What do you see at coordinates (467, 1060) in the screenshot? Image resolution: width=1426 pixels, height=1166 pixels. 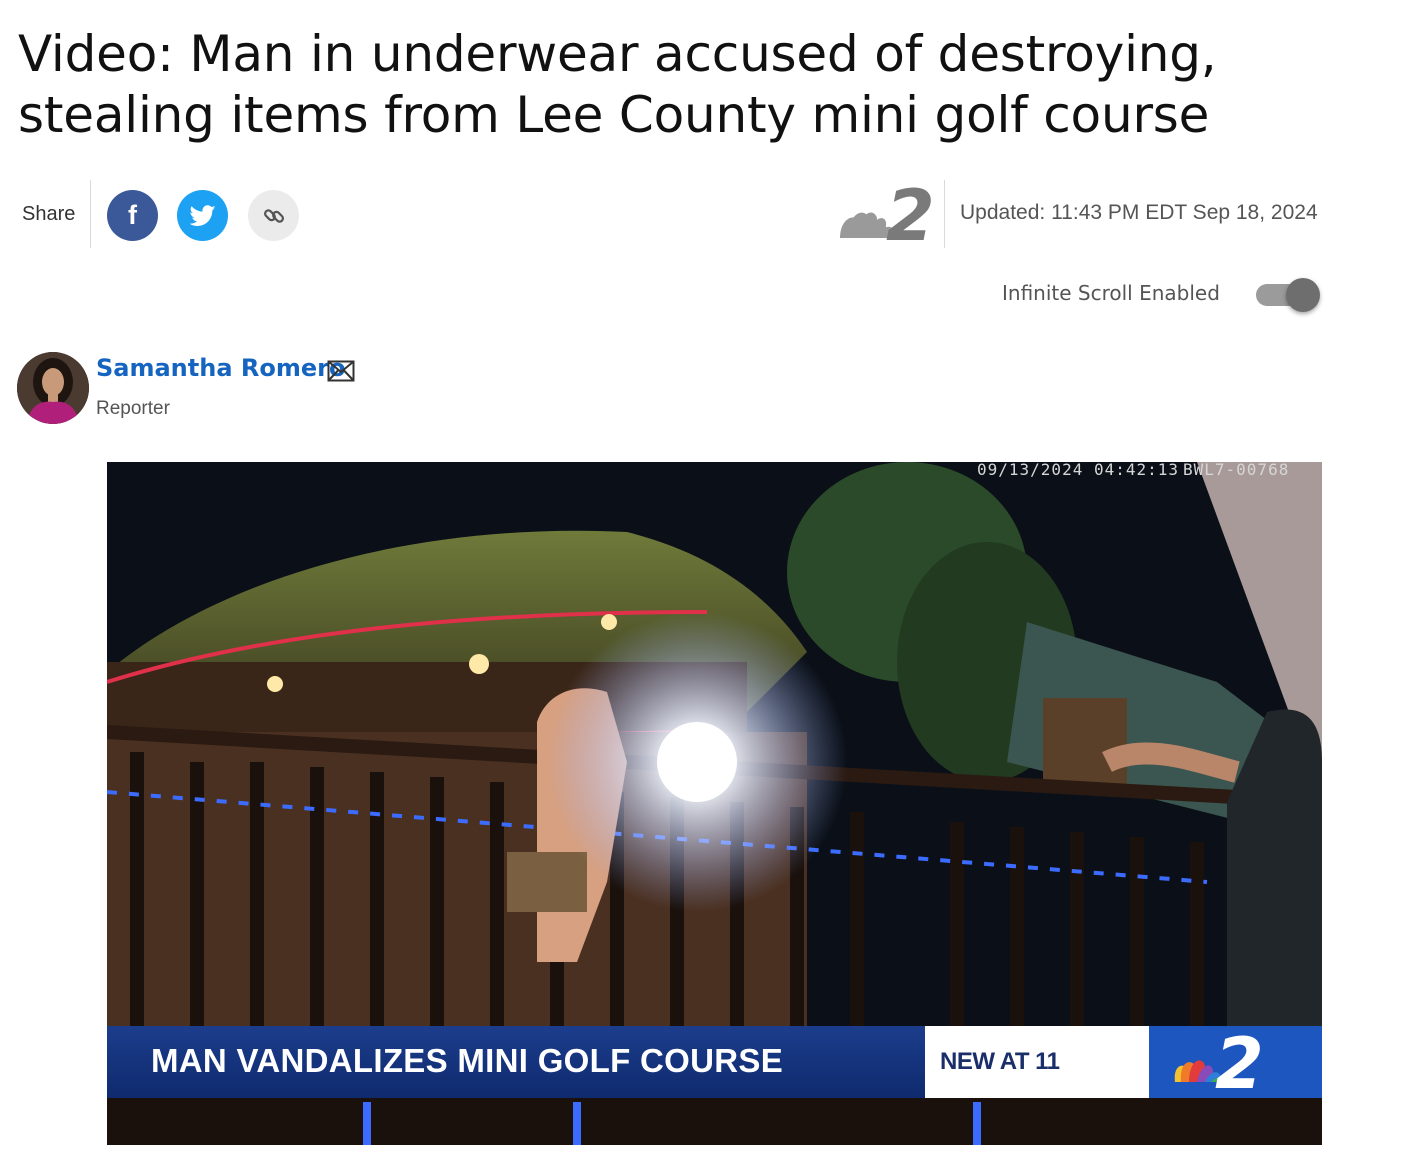 I see `chyron-headline: MAN VANDALIZES MINI GOLF COURSE` at bounding box center [467, 1060].